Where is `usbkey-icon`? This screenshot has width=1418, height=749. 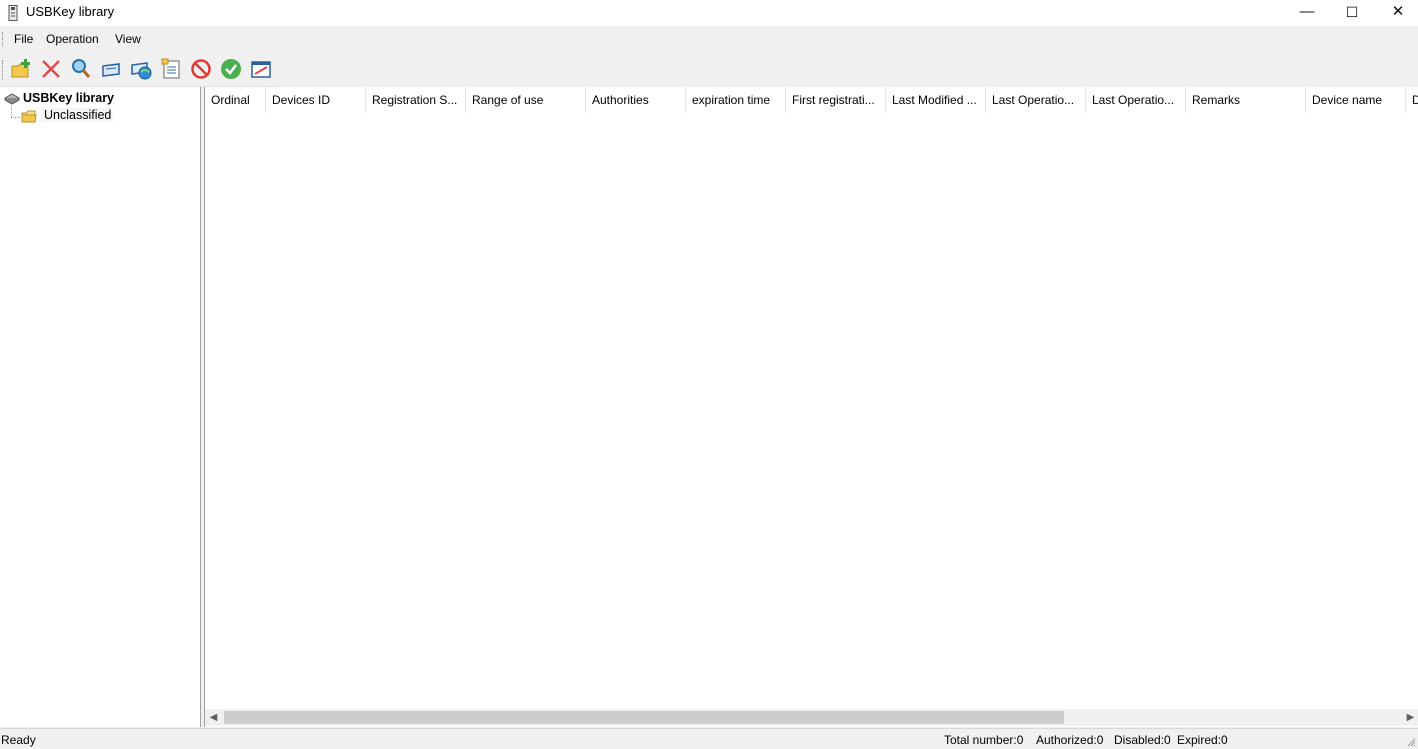 usbkey-icon is located at coordinates (111, 70).